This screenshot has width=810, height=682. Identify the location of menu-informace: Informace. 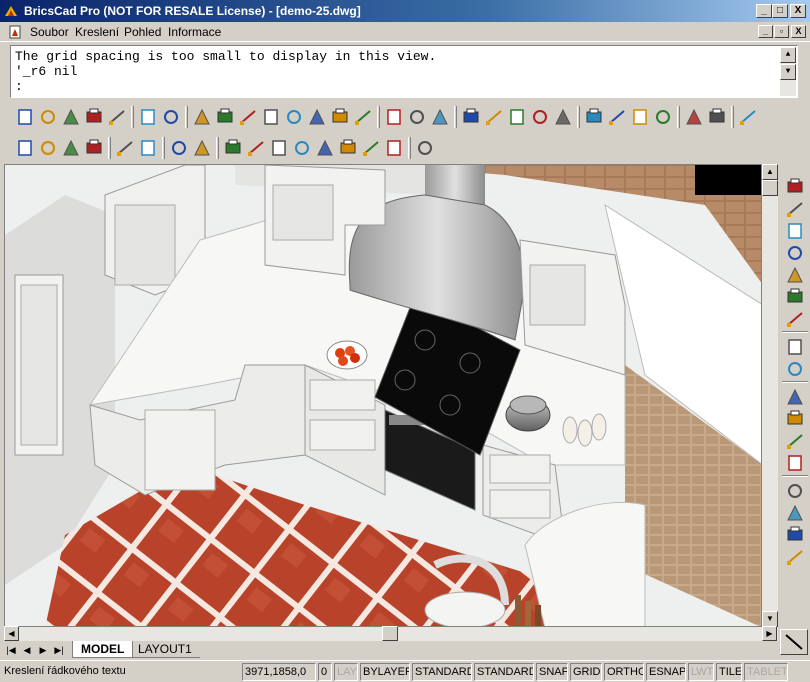
(194, 32).